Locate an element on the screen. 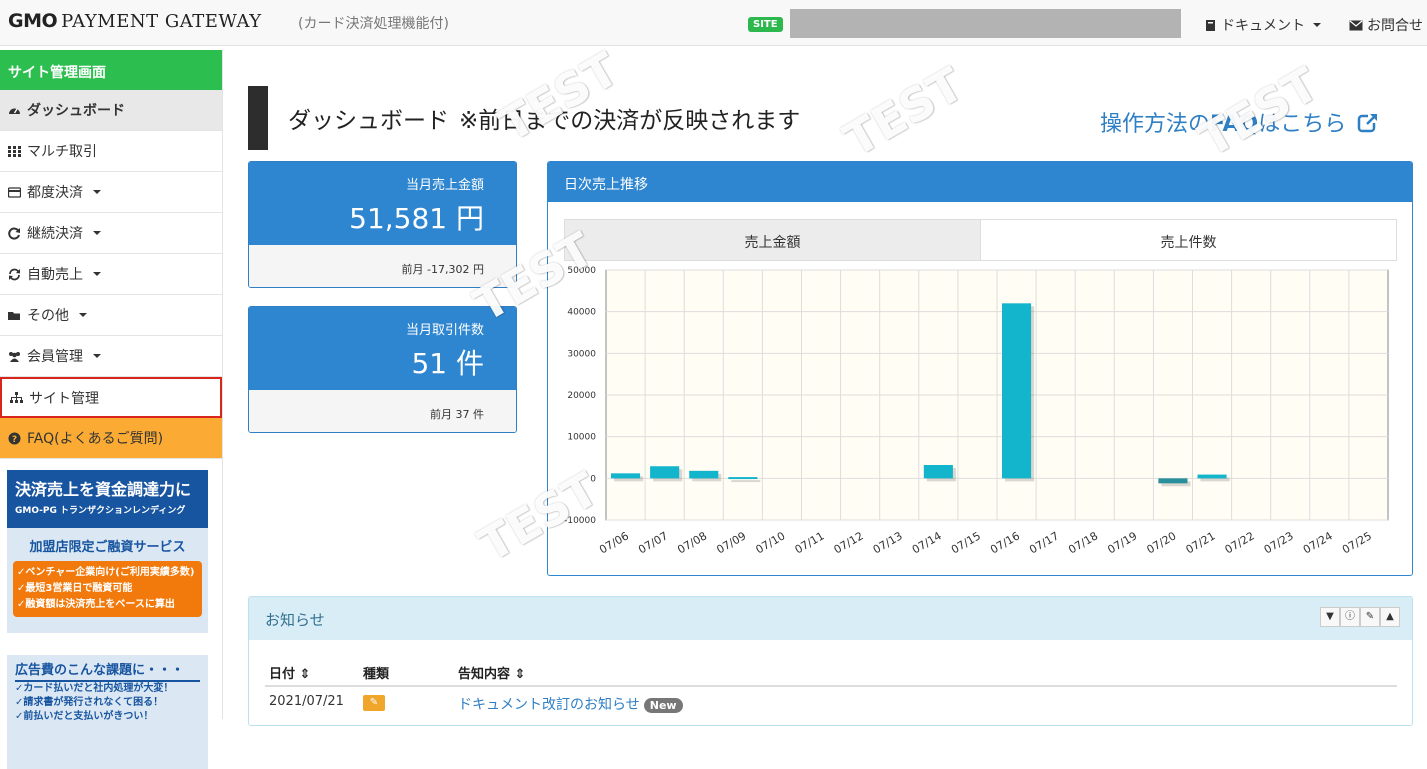 This screenshot has width=1427, height=769. notice-type: ✎ is located at coordinates (374, 702).